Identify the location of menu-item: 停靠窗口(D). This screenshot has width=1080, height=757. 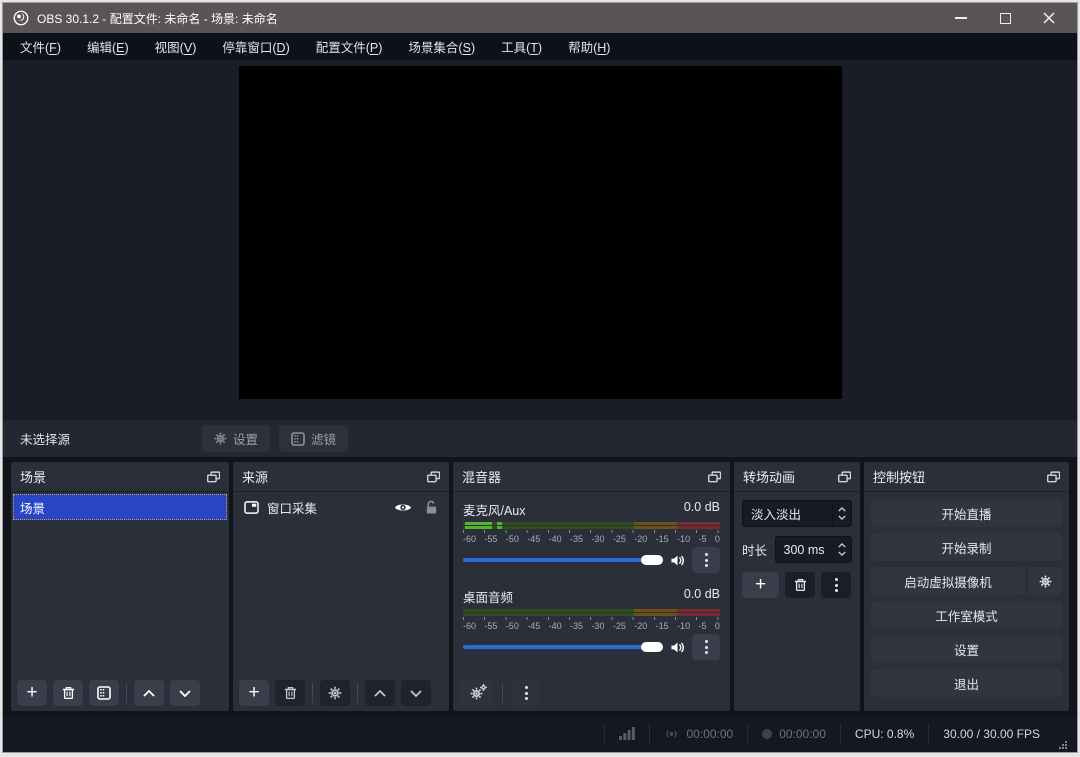
(255, 46).